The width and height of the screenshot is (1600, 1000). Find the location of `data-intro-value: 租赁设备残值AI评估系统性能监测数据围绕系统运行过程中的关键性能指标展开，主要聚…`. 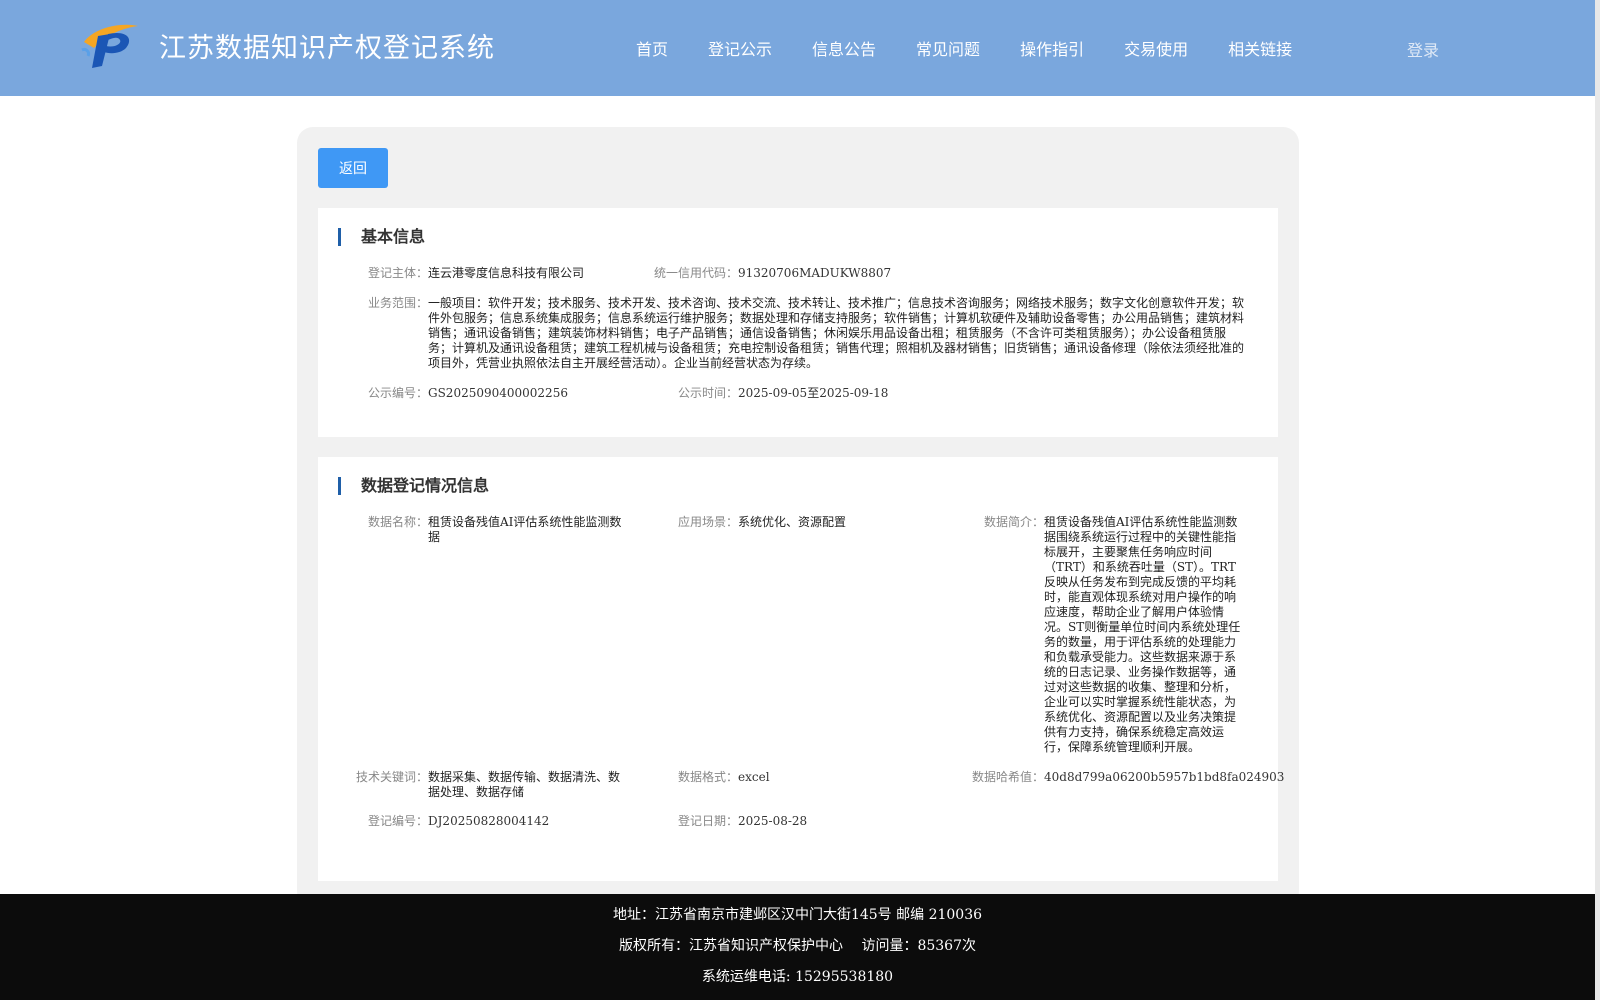

data-intro-value: 租赁设备残值AI评估系统性能监测数据围绕系统运行过程中的关键性能指标展开，主要聚… is located at coordinates (1142, 634).